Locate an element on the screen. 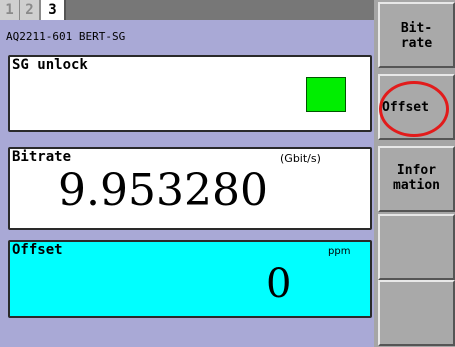 Image resolution: width=455 pixels, height=347 pixels. bitrate-softkey-line1: Bit- is located at coordinates (416, 28).